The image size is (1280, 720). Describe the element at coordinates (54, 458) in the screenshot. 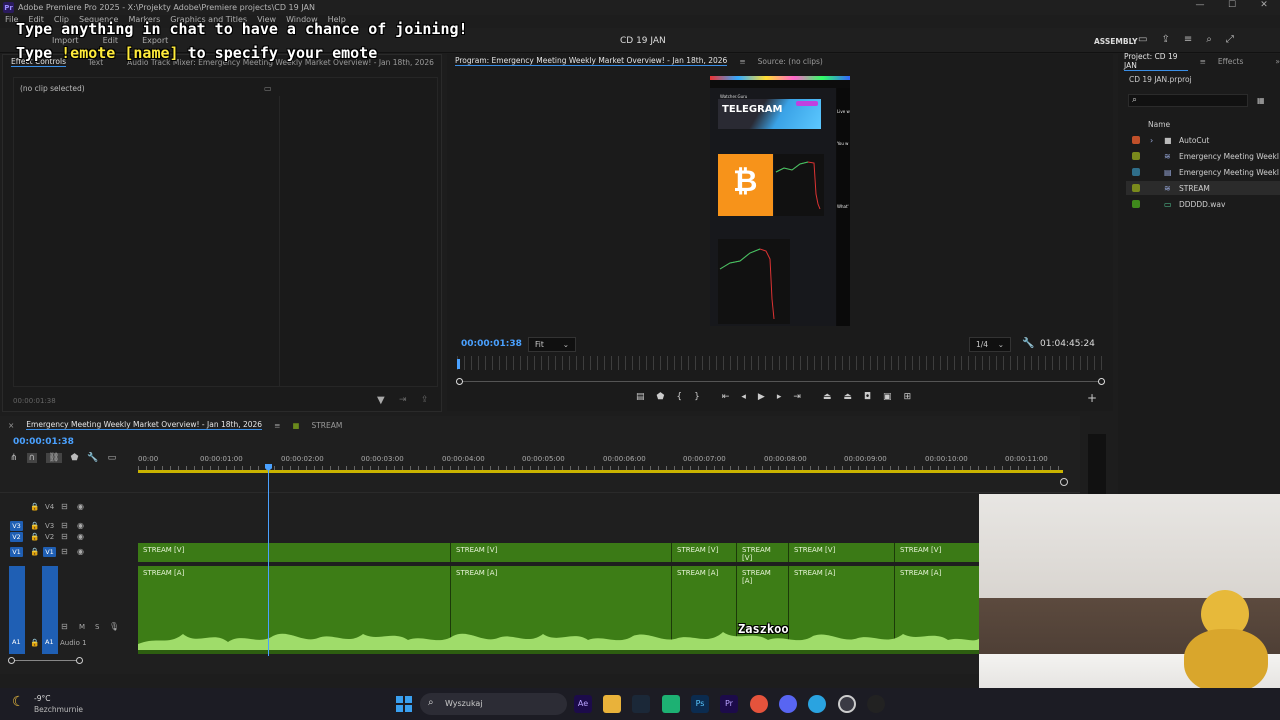

I see `linked-icon: ⛓` at that location.